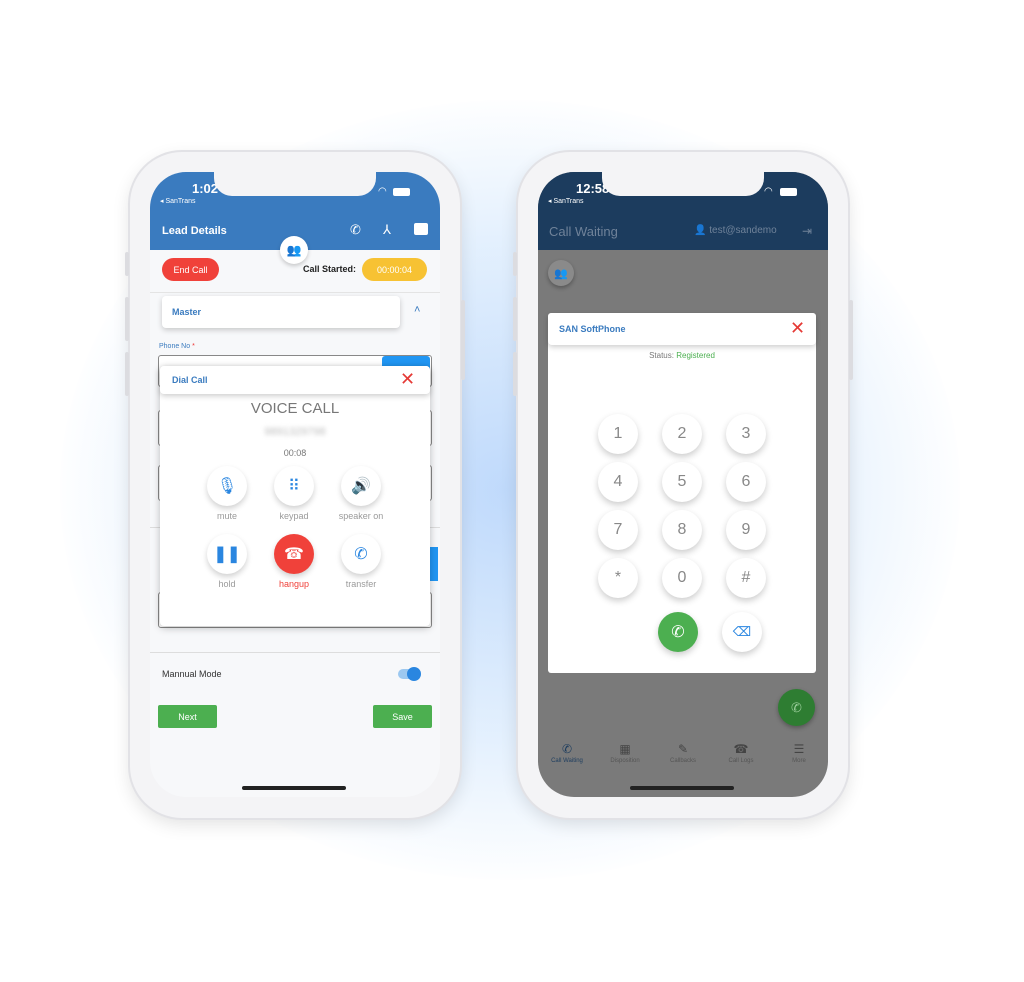 This screenshot has width=1024, height=982. I want to click on manual-mode-toggle, so click(409, 674).